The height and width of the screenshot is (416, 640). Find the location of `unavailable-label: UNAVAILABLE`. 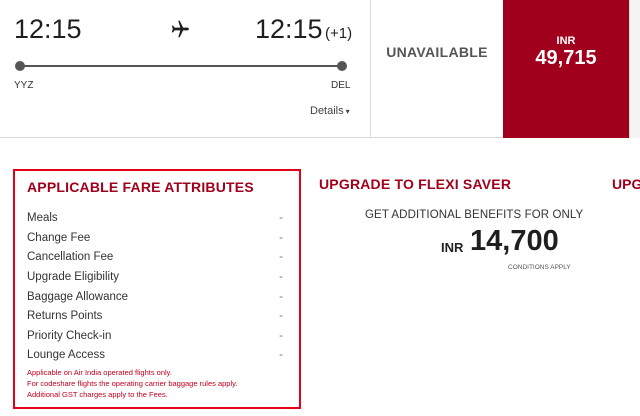

unavailable-label: UNAVAILABLE is located at coordinates (437, 52).